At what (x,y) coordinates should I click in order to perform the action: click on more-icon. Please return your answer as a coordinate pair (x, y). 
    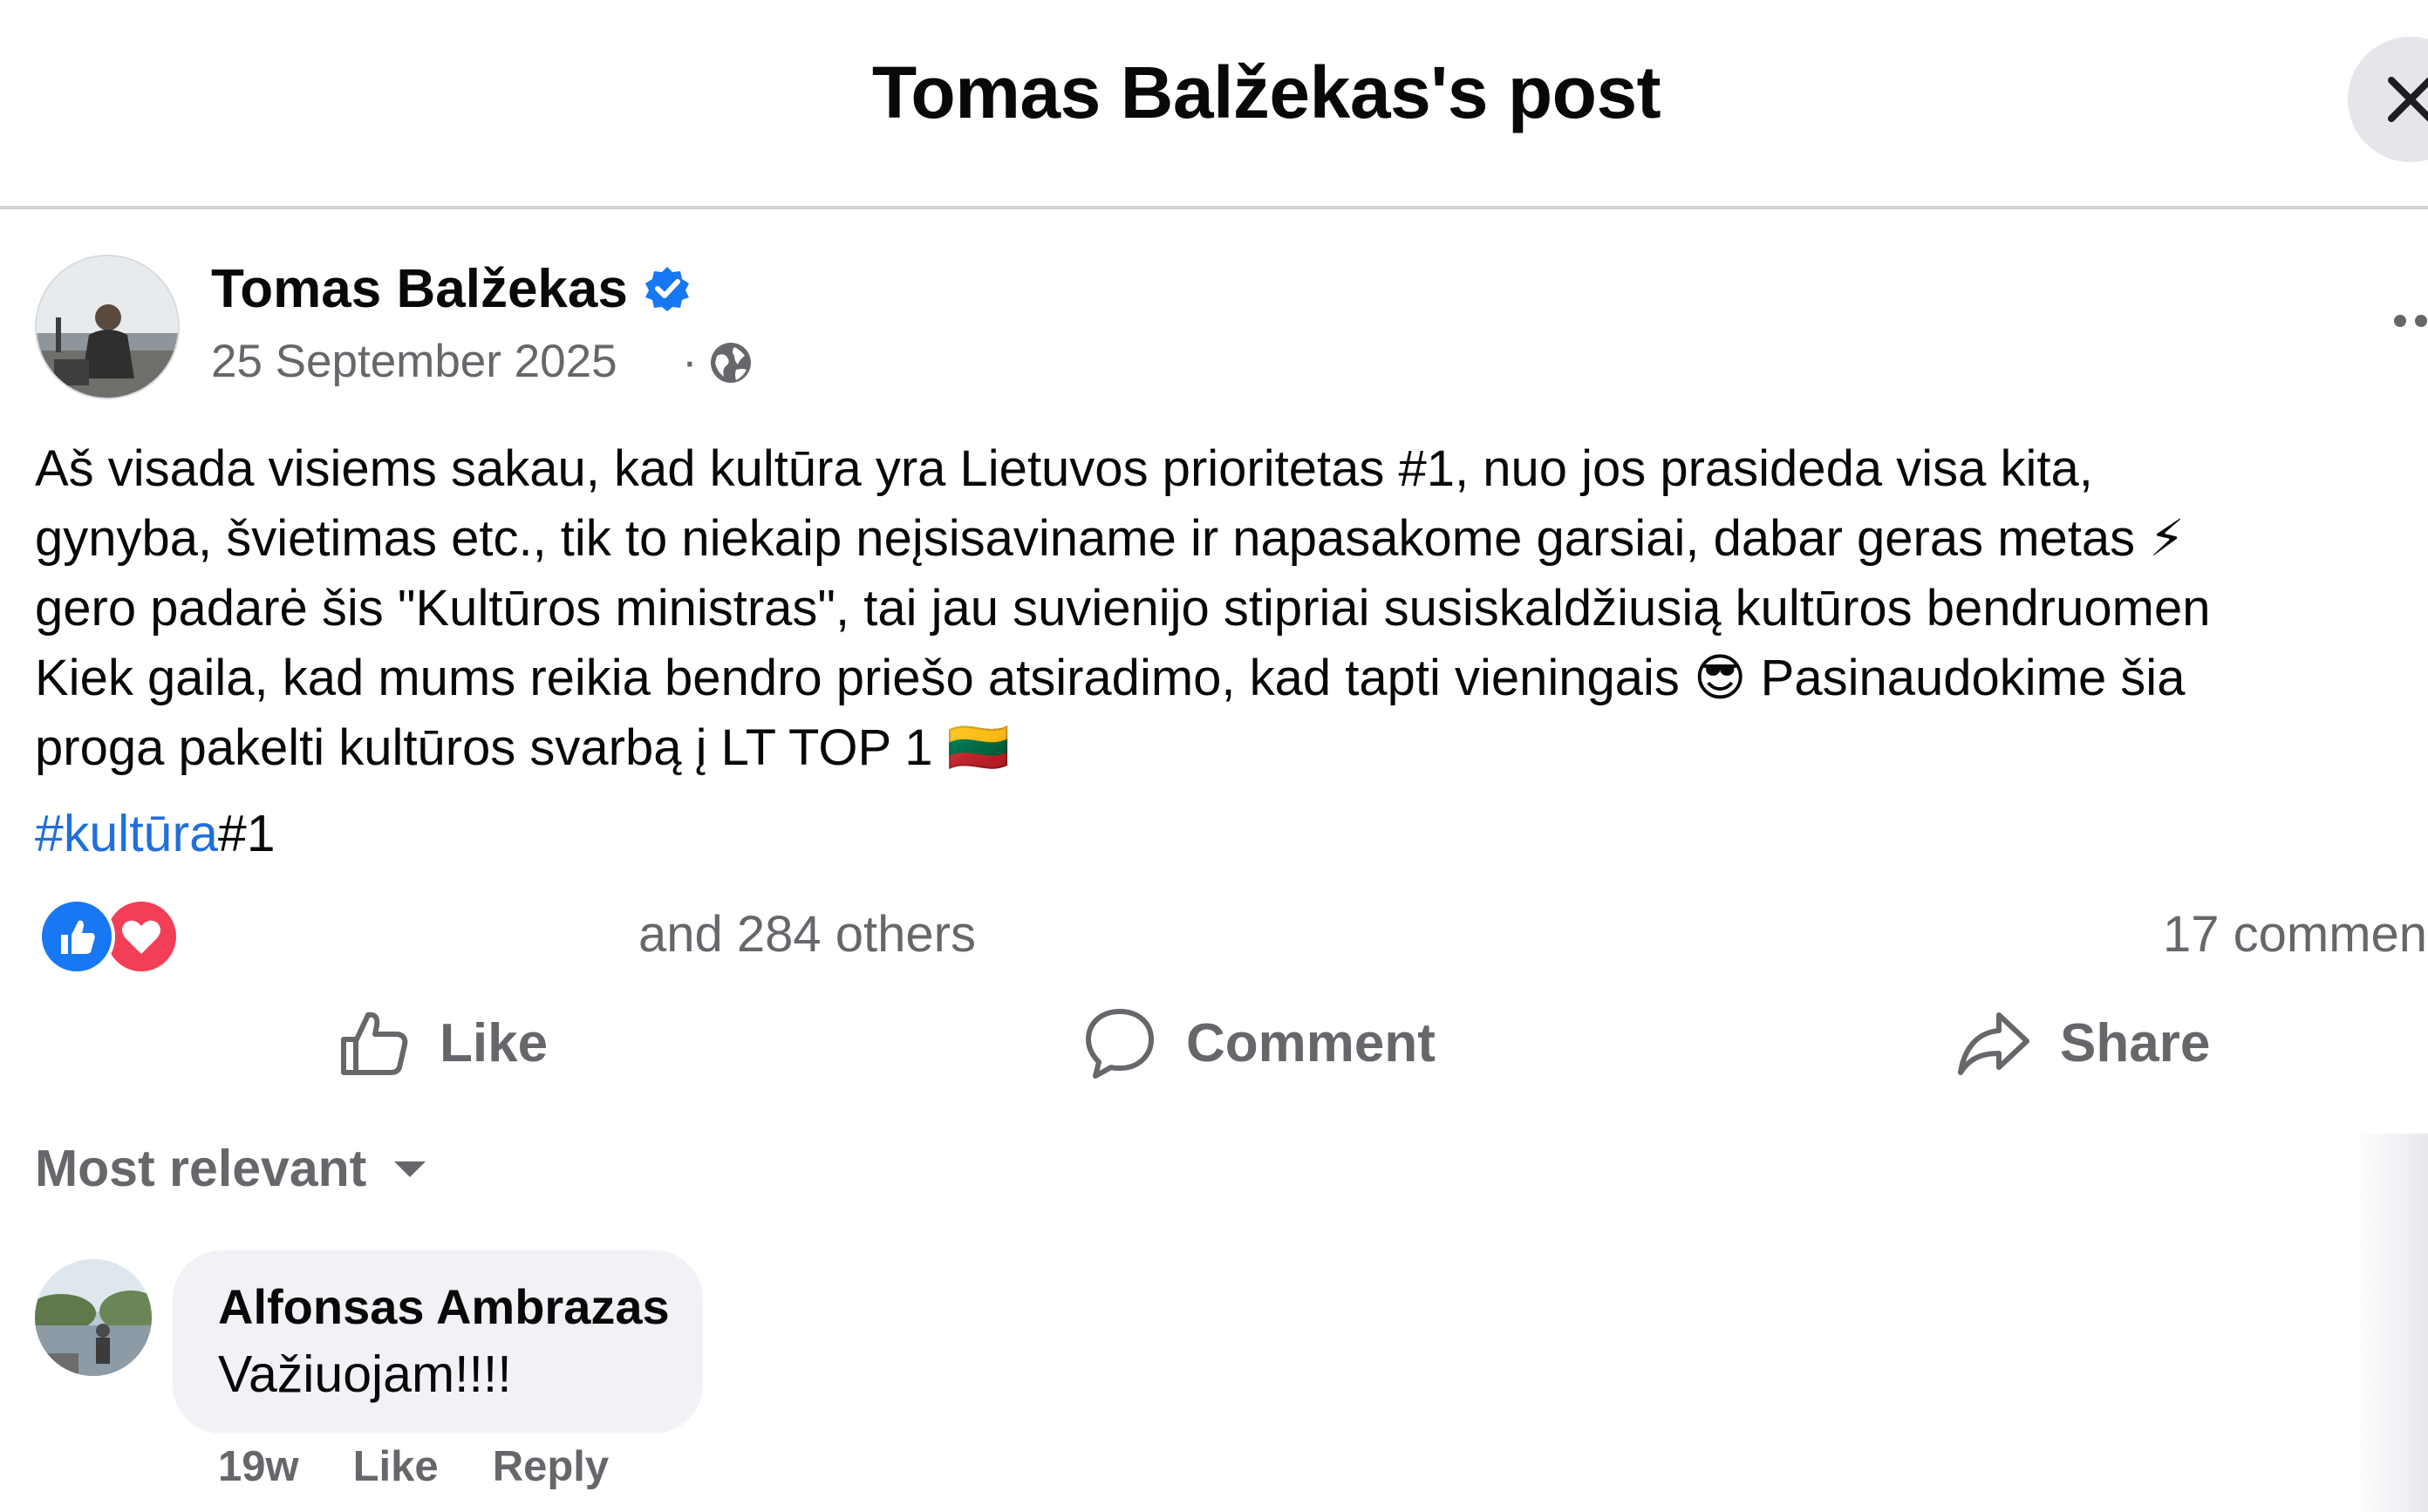
    Looking at the image, I should click on (2410, 323).